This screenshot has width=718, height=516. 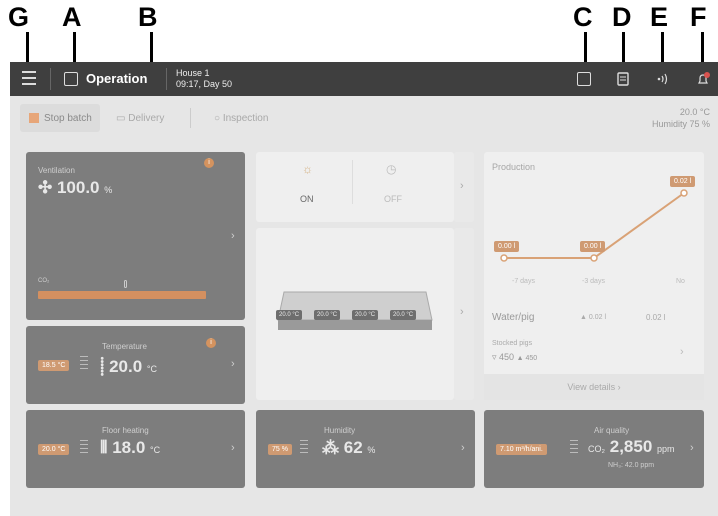 What do you see at coordinates (593, 317) in the screenshot?
I see `water-delta: ▲ 0.02 l` at bounding box center [593, 317].